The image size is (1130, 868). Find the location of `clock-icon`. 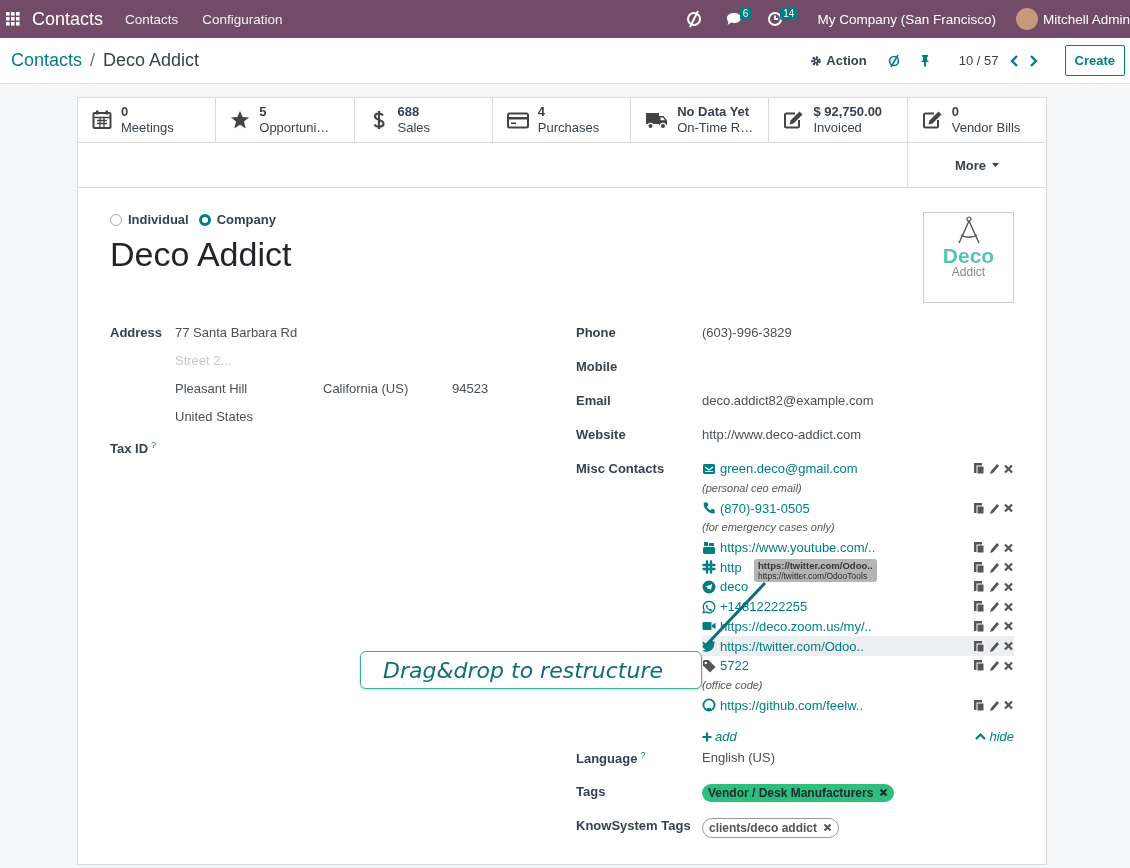

clock-icon is located at coordinates (775, 19).